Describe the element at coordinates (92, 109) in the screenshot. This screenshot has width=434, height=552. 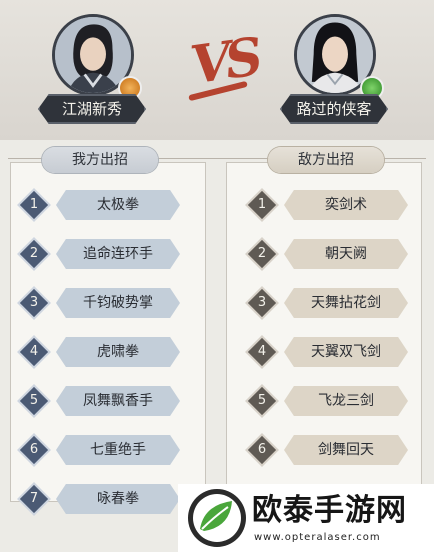
I see `player-name: 江湖新秀` at that location.